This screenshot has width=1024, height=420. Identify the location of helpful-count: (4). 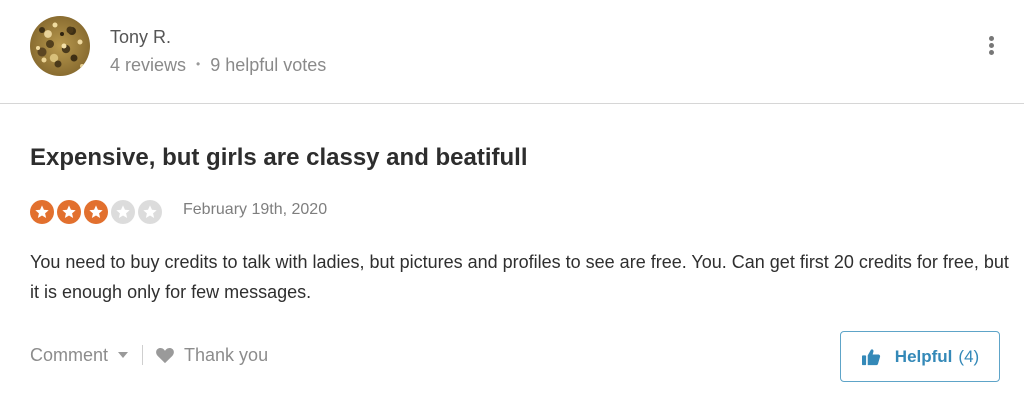
(969, 356).